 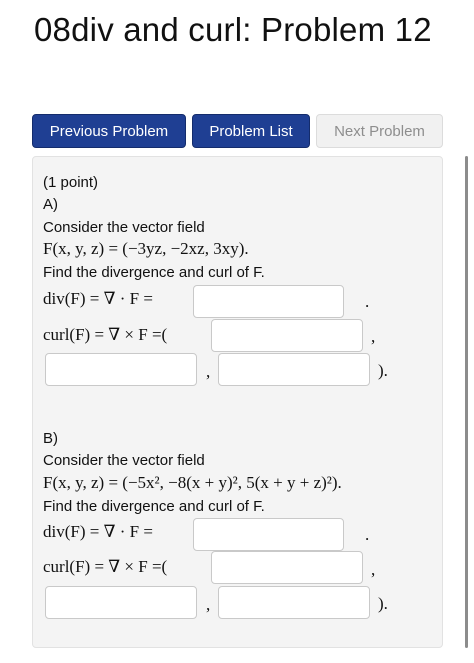 I want to click on scrollbar, so click(x=466, y=402).